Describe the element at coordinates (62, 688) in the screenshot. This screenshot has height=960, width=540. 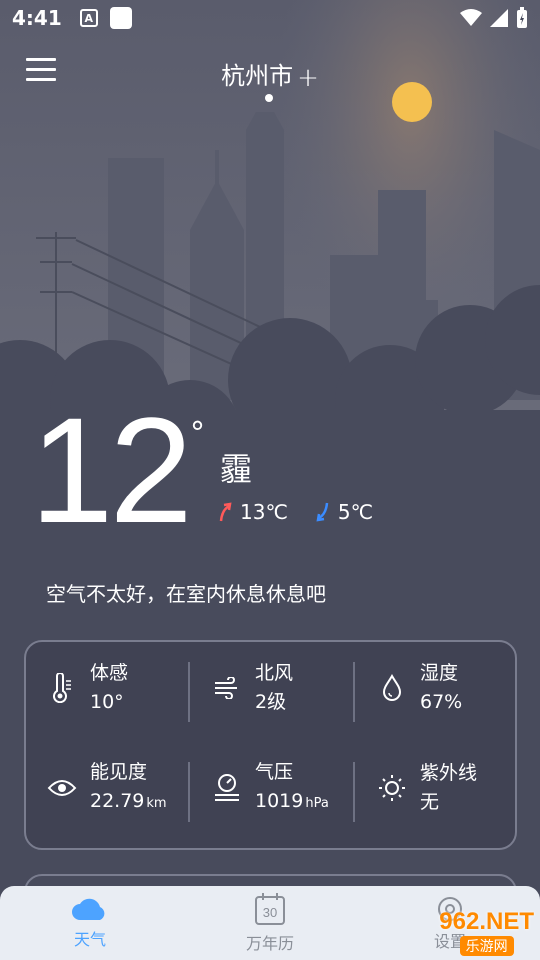
I see `thermometer-icon` at that location.